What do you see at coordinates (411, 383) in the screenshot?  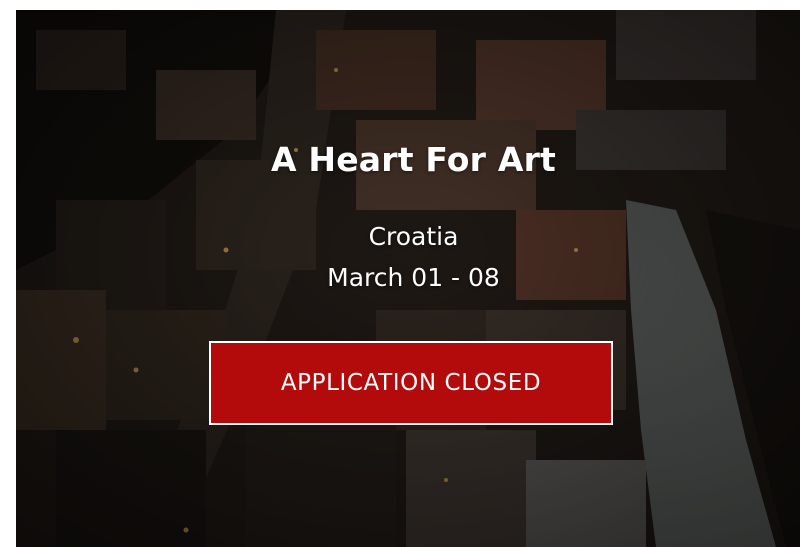 I see `application-closed-button: APPLICATION CLOSED` at bounding box center [411, 383].